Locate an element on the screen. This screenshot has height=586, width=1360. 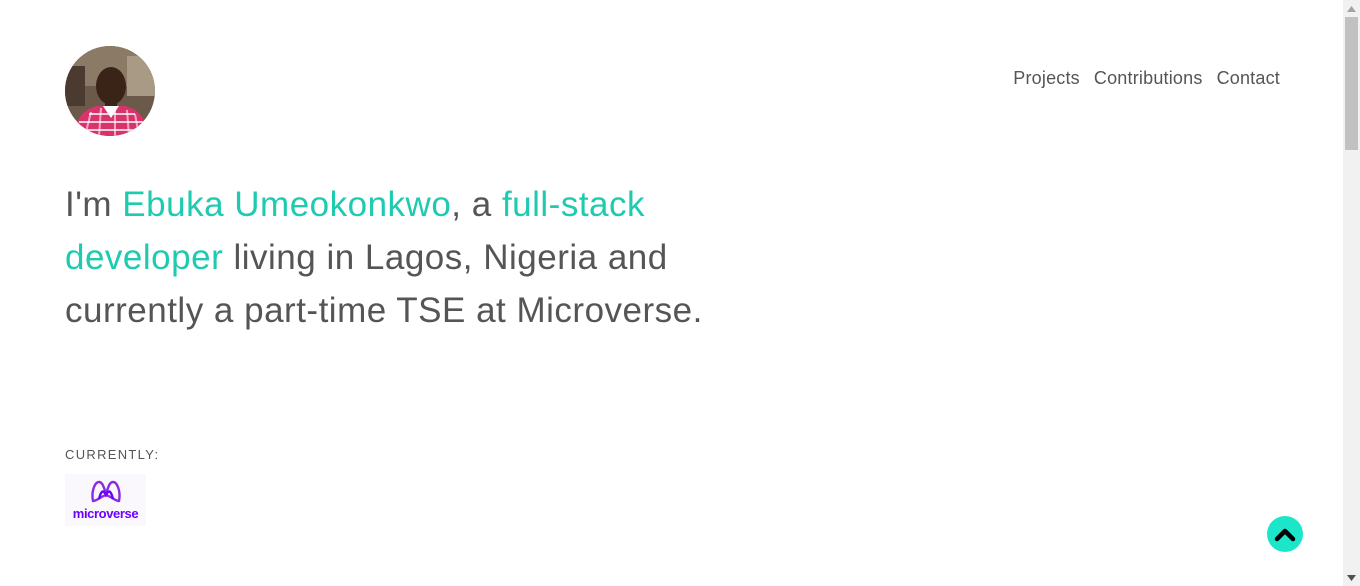
hero-name: Ebuka Umeokonkwo is located at coordinates (287, 204).